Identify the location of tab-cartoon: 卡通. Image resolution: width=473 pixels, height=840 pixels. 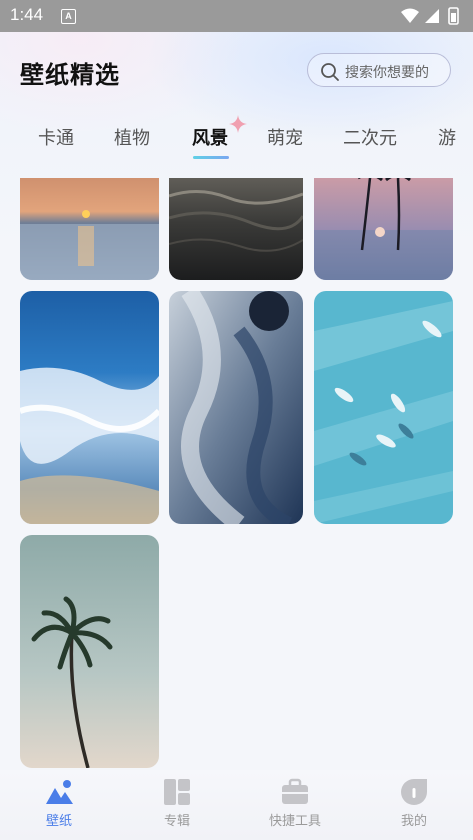
(56, 137).